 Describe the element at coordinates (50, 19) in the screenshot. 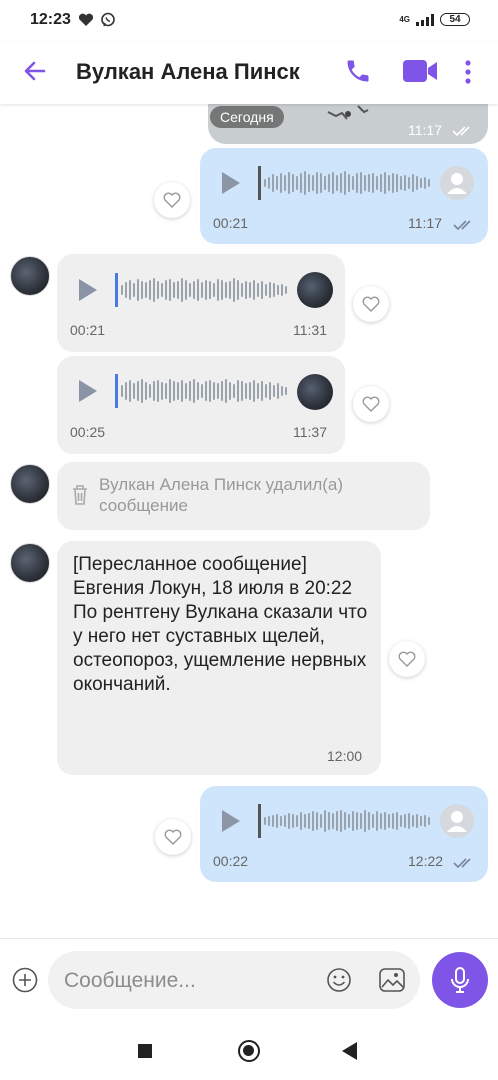

I see `status-time: 12:23` at that location.